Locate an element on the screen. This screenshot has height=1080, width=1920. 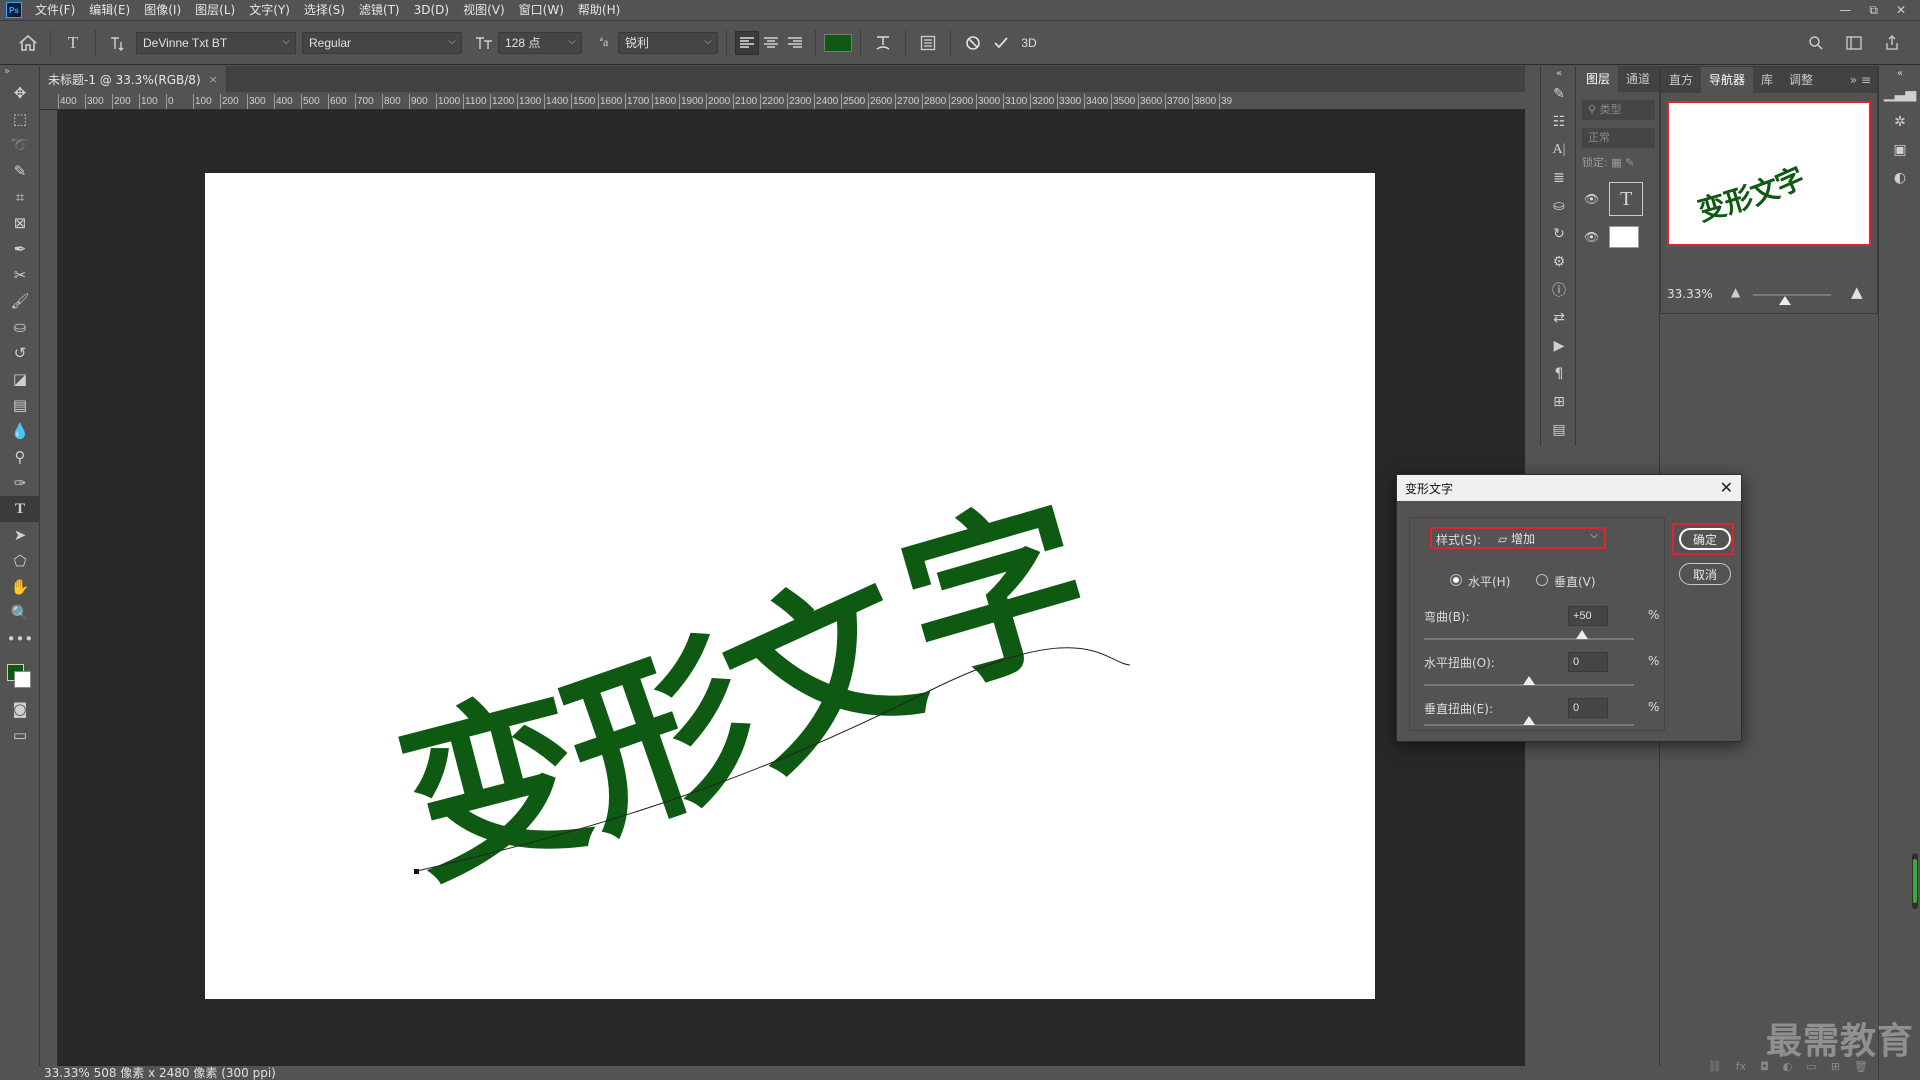
more-tools-icon: ••• is located at coordinates (20, 639).